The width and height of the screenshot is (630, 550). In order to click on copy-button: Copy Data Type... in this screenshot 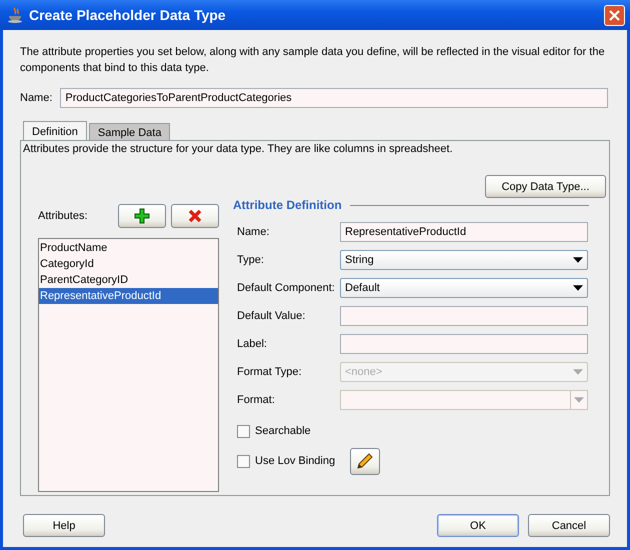, I will do `click(545, 186)`.